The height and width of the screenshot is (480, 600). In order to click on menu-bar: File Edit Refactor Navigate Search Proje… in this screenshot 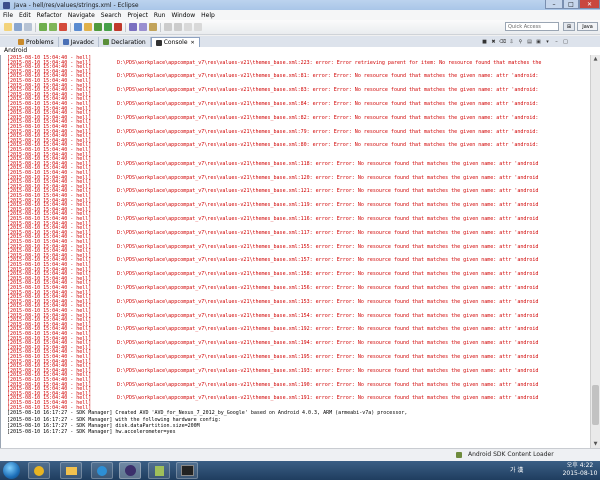, I will do `click(300, 15)`.